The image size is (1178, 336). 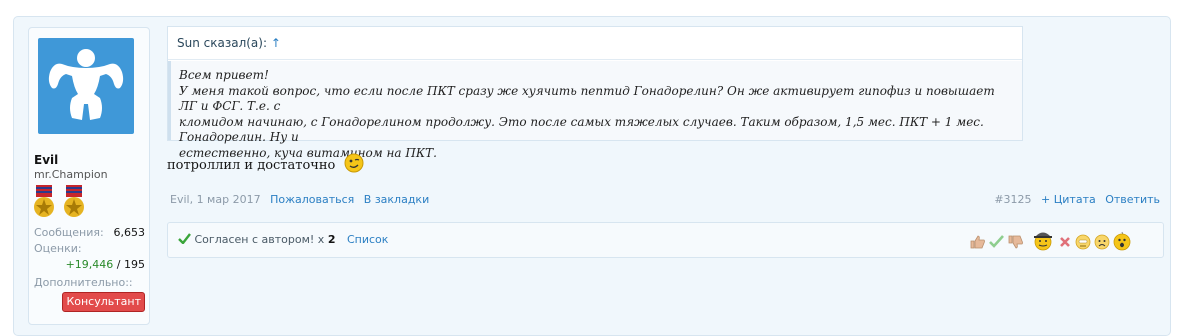 What do you see at coordinates (1132, 199) in the screenshot?
I see `reply-button: Ответить` at bounding box center [1132, 199].